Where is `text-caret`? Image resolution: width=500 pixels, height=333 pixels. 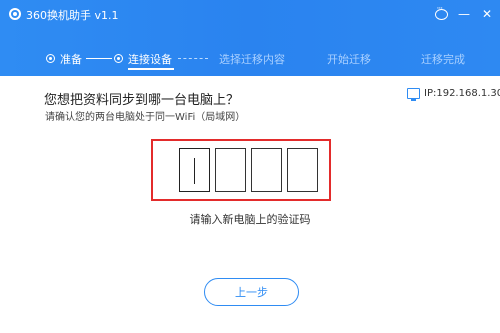 text-caret is located at coordinates (194, 171).